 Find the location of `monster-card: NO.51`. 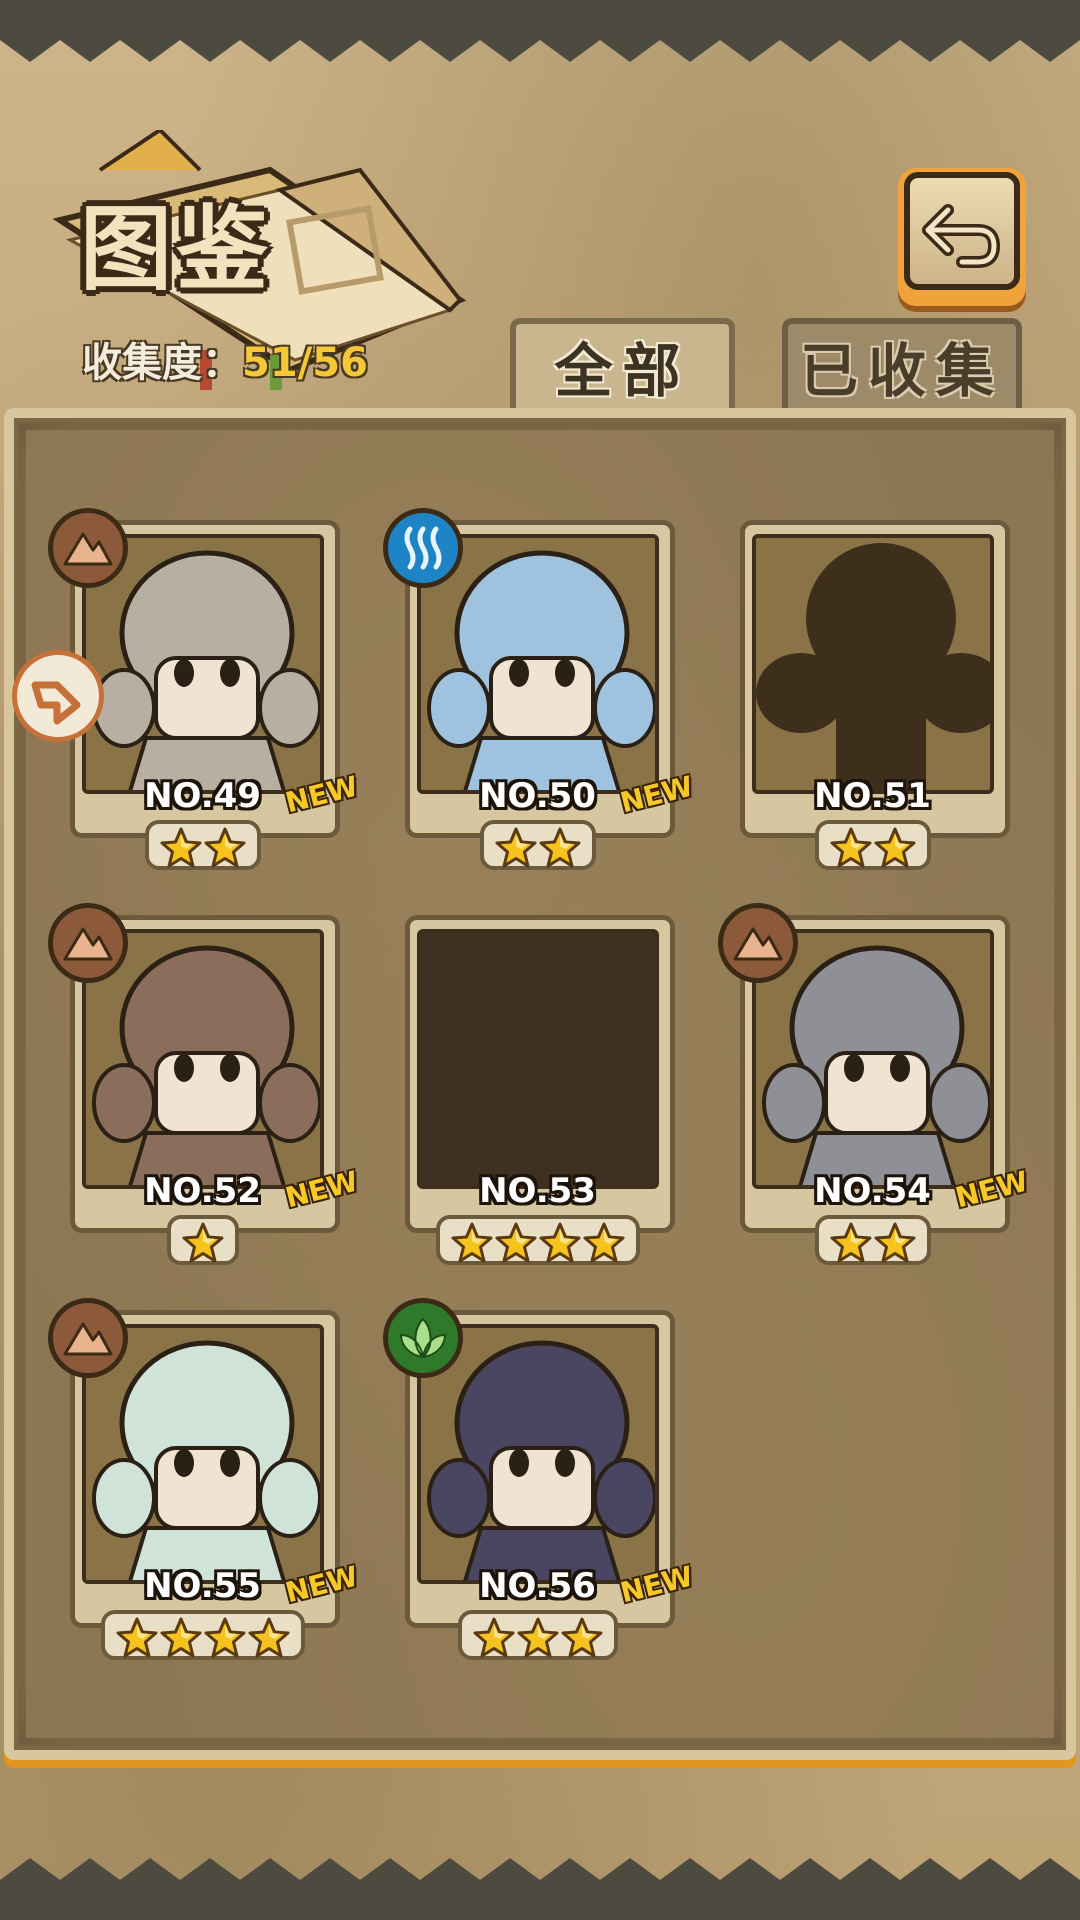

monster-card: NO.51 is located at coordinates (872, 695).